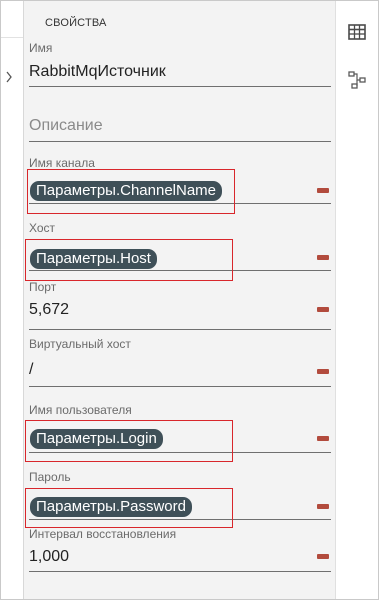 Image resolution: width=379 pixels, height=600 pixels. What do you see at coordinates (180, 86) in the screenshot?
I see `name-underline` at bounding box center [180, 86].